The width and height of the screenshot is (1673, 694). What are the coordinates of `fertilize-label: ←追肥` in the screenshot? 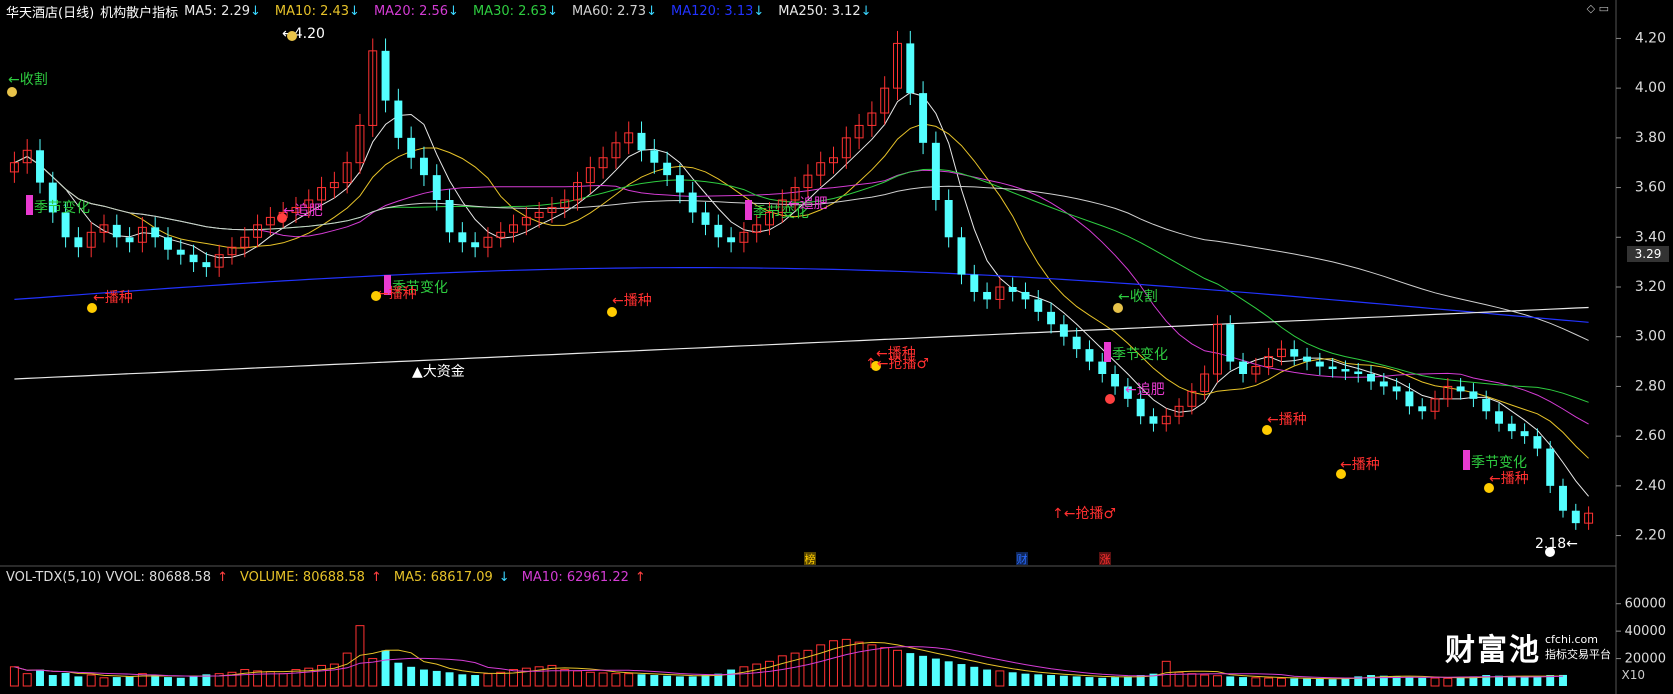 It's located at (808, 204).